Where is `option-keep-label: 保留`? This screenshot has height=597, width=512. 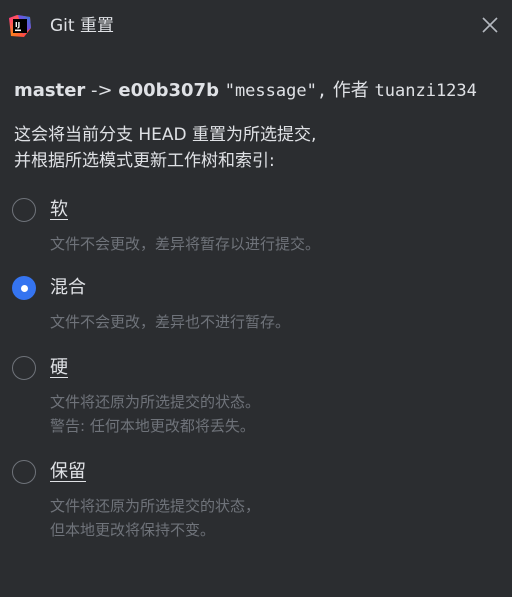 option-keep-label: 保留 is located at coordinates (68, 472).